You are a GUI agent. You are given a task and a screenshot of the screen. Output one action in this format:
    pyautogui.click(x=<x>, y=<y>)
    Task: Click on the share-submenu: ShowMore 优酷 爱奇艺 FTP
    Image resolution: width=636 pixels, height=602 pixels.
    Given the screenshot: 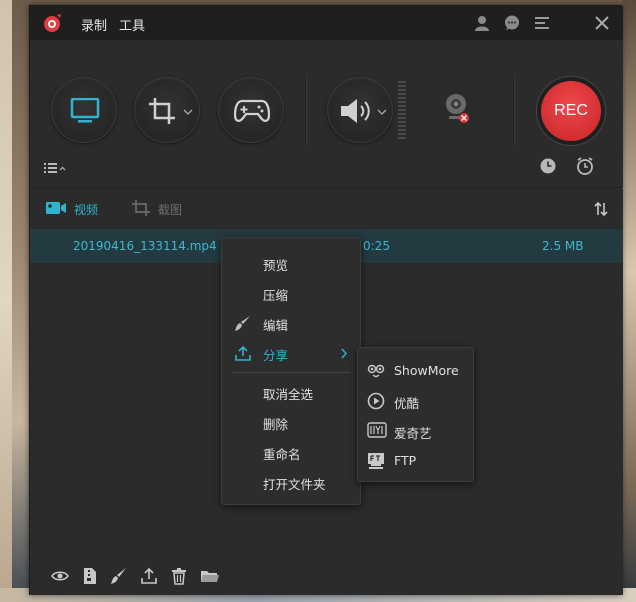 What is the action you would take?
    pyautogui.click(x=415, y=414)
    